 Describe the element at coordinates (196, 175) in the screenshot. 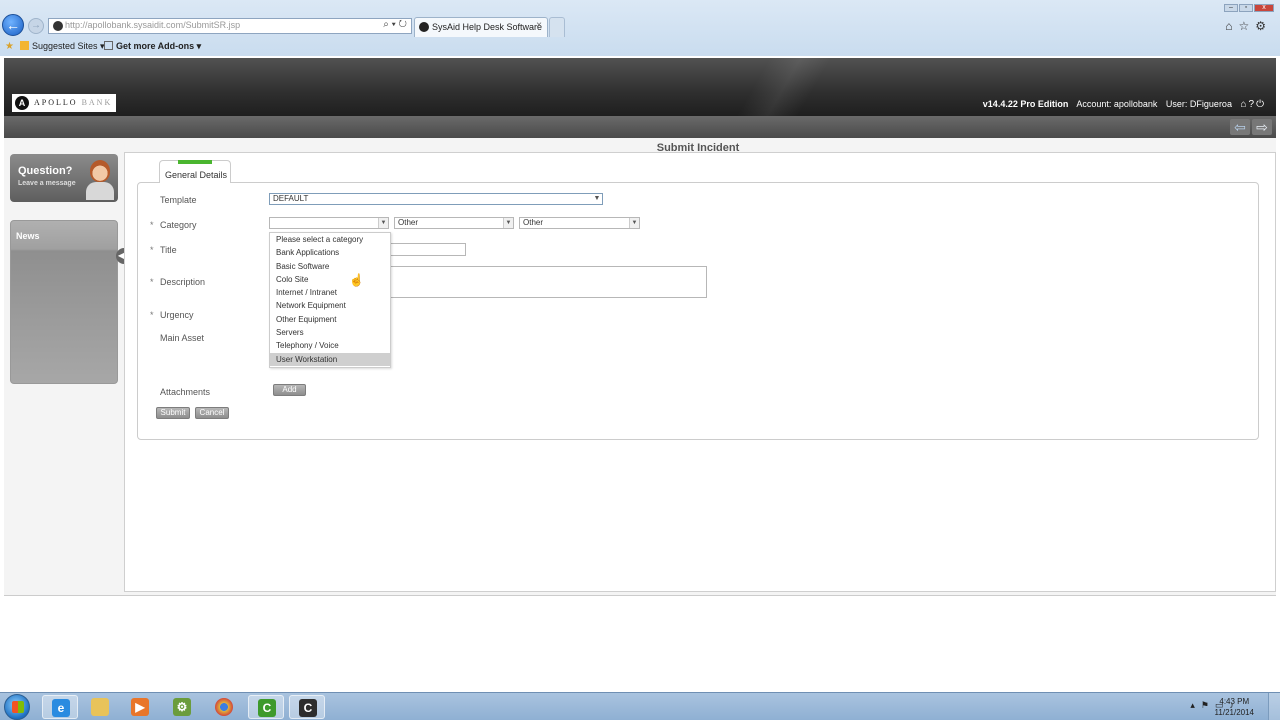

I see `tab-label: General Details` at that location.